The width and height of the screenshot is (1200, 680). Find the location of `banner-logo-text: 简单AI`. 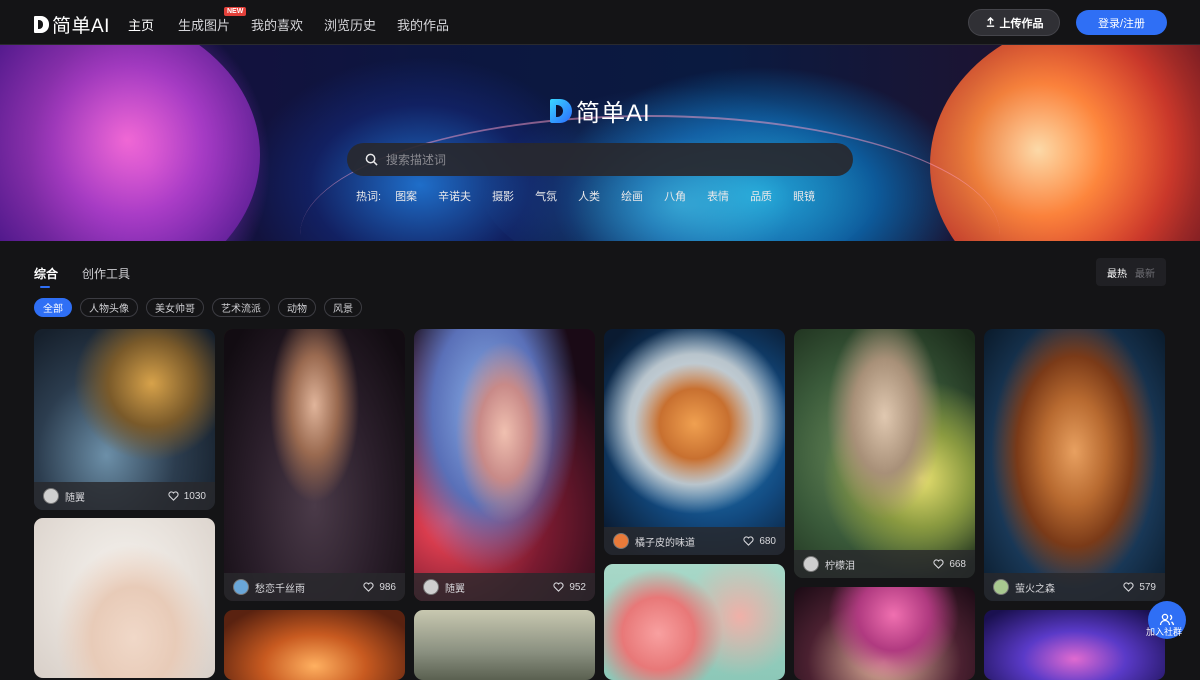

banner-logo-text: 简单AI is located at coordinates (613, 113).